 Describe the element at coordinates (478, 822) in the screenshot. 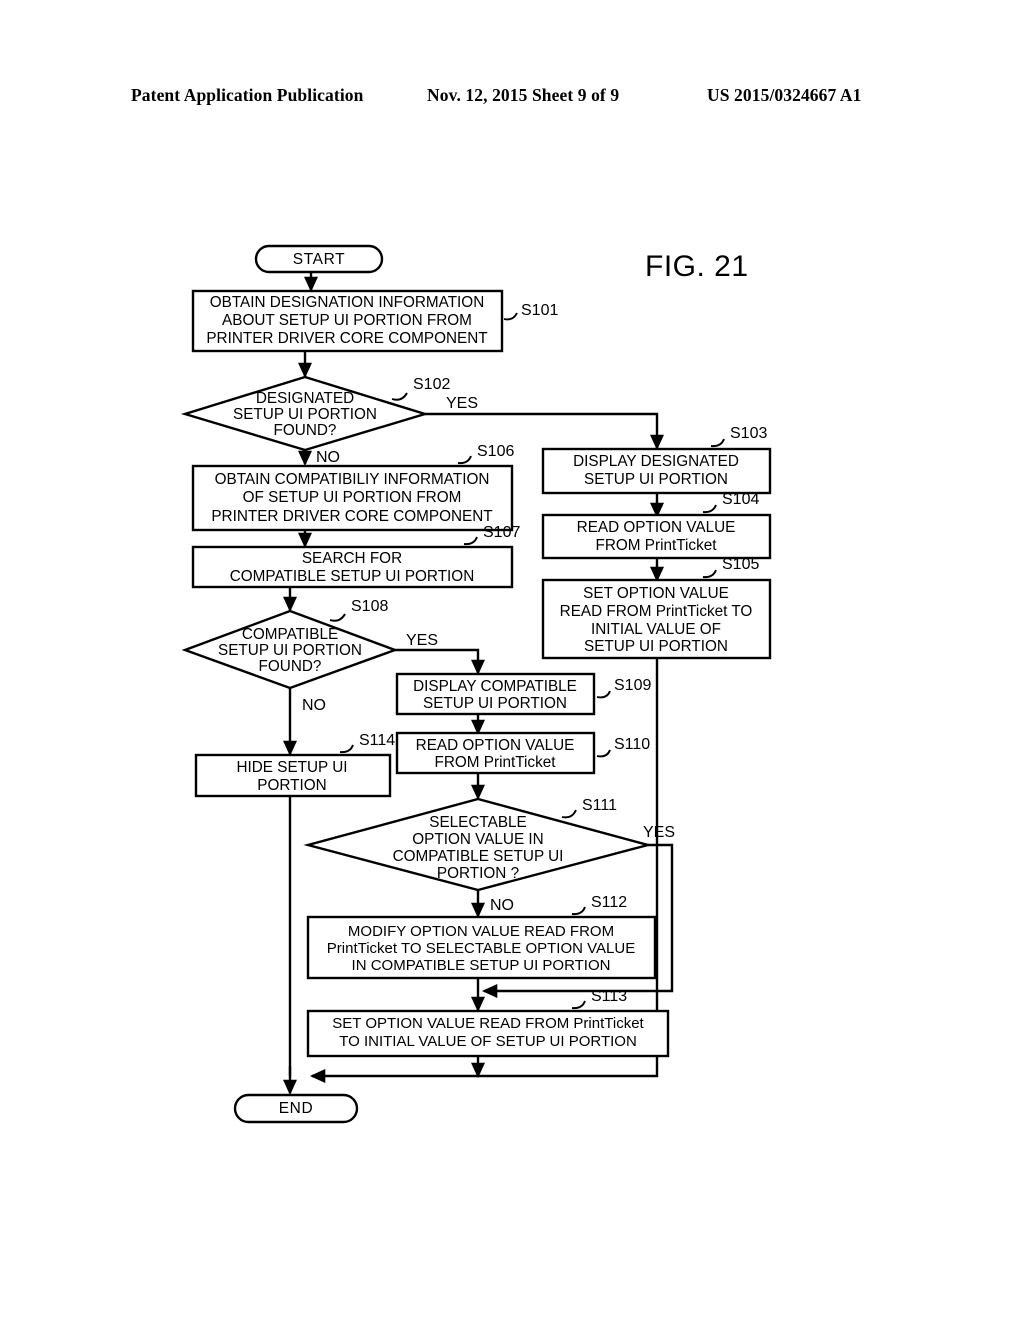

I see `s111-line1: SELECTABLE` at that location.